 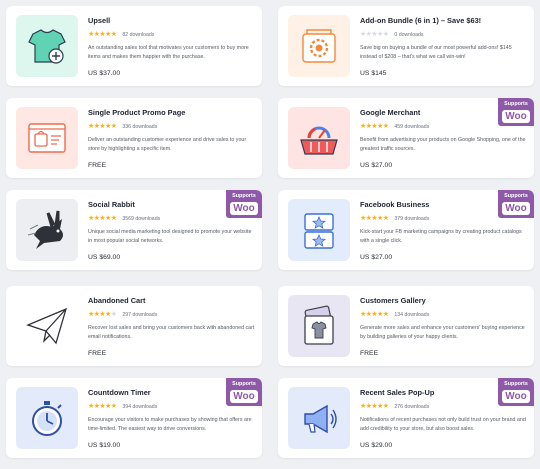 I want to click on rating: ★★★★★ 379 downloads, so click(x=394, y=219).